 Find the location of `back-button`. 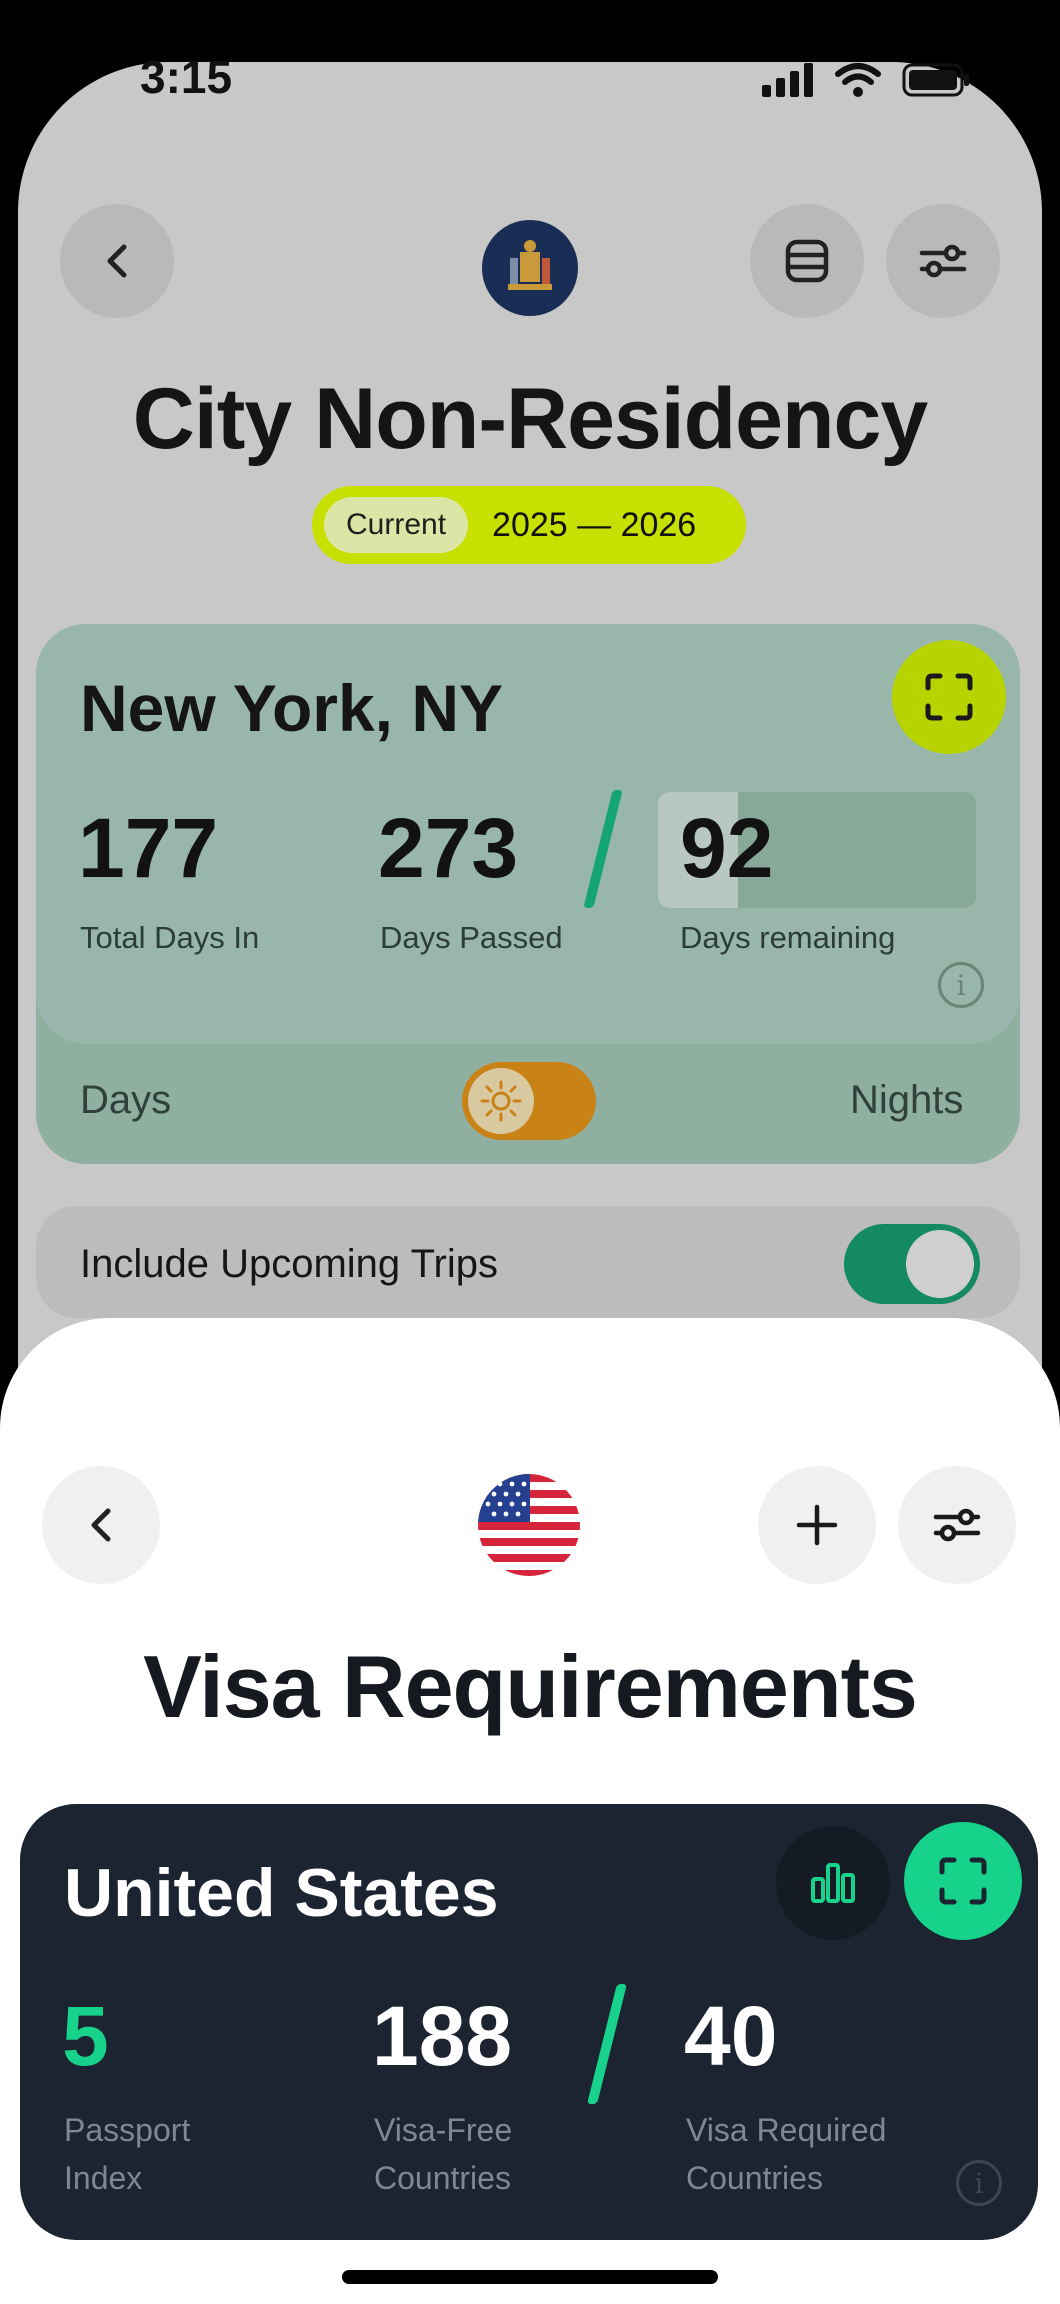

back-button is located at coordinates (117, 261).